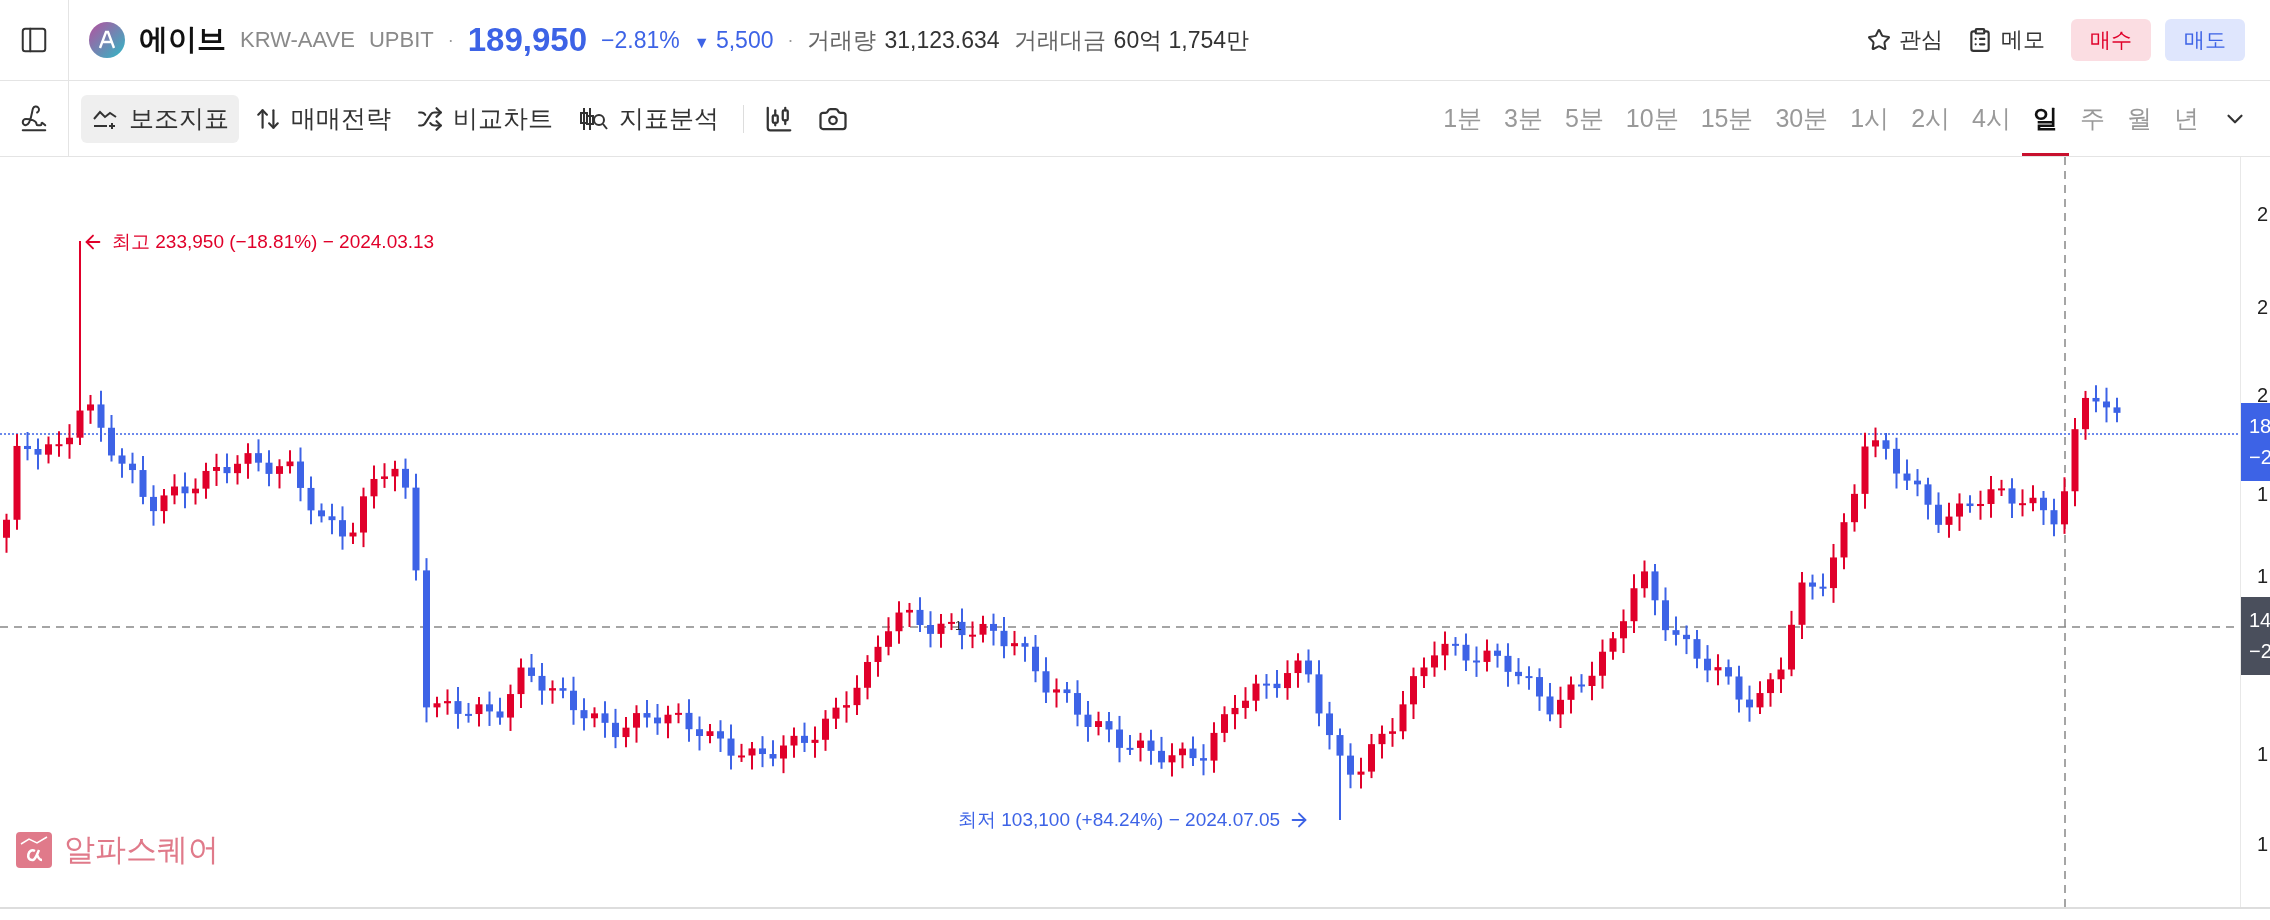 The width and height of the screenshot is (2270, 920). I want to click on shuffle-icon, so click(430, 118).